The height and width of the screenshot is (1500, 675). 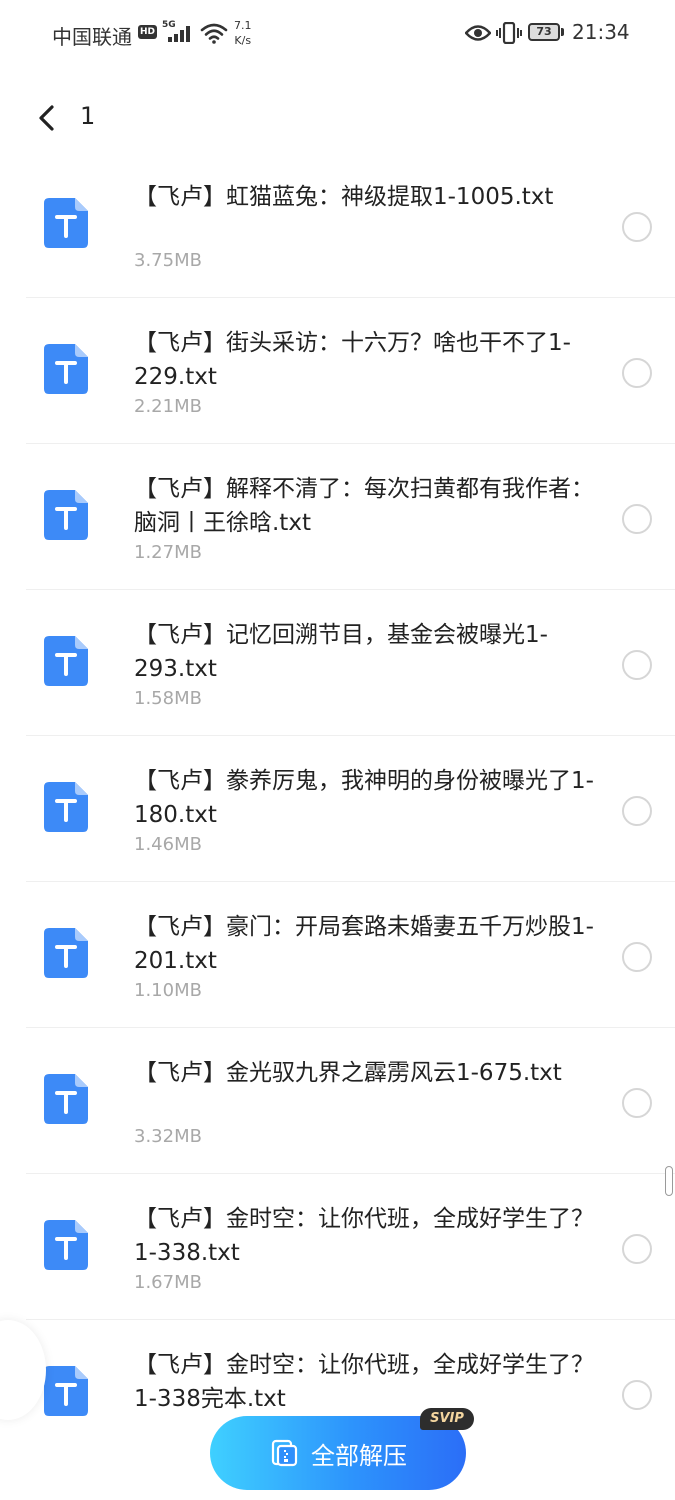 What do you see at coordinates (147, 32) in the screenshot?
I see `hd-badge: HD` at bounding box center [147, 32].